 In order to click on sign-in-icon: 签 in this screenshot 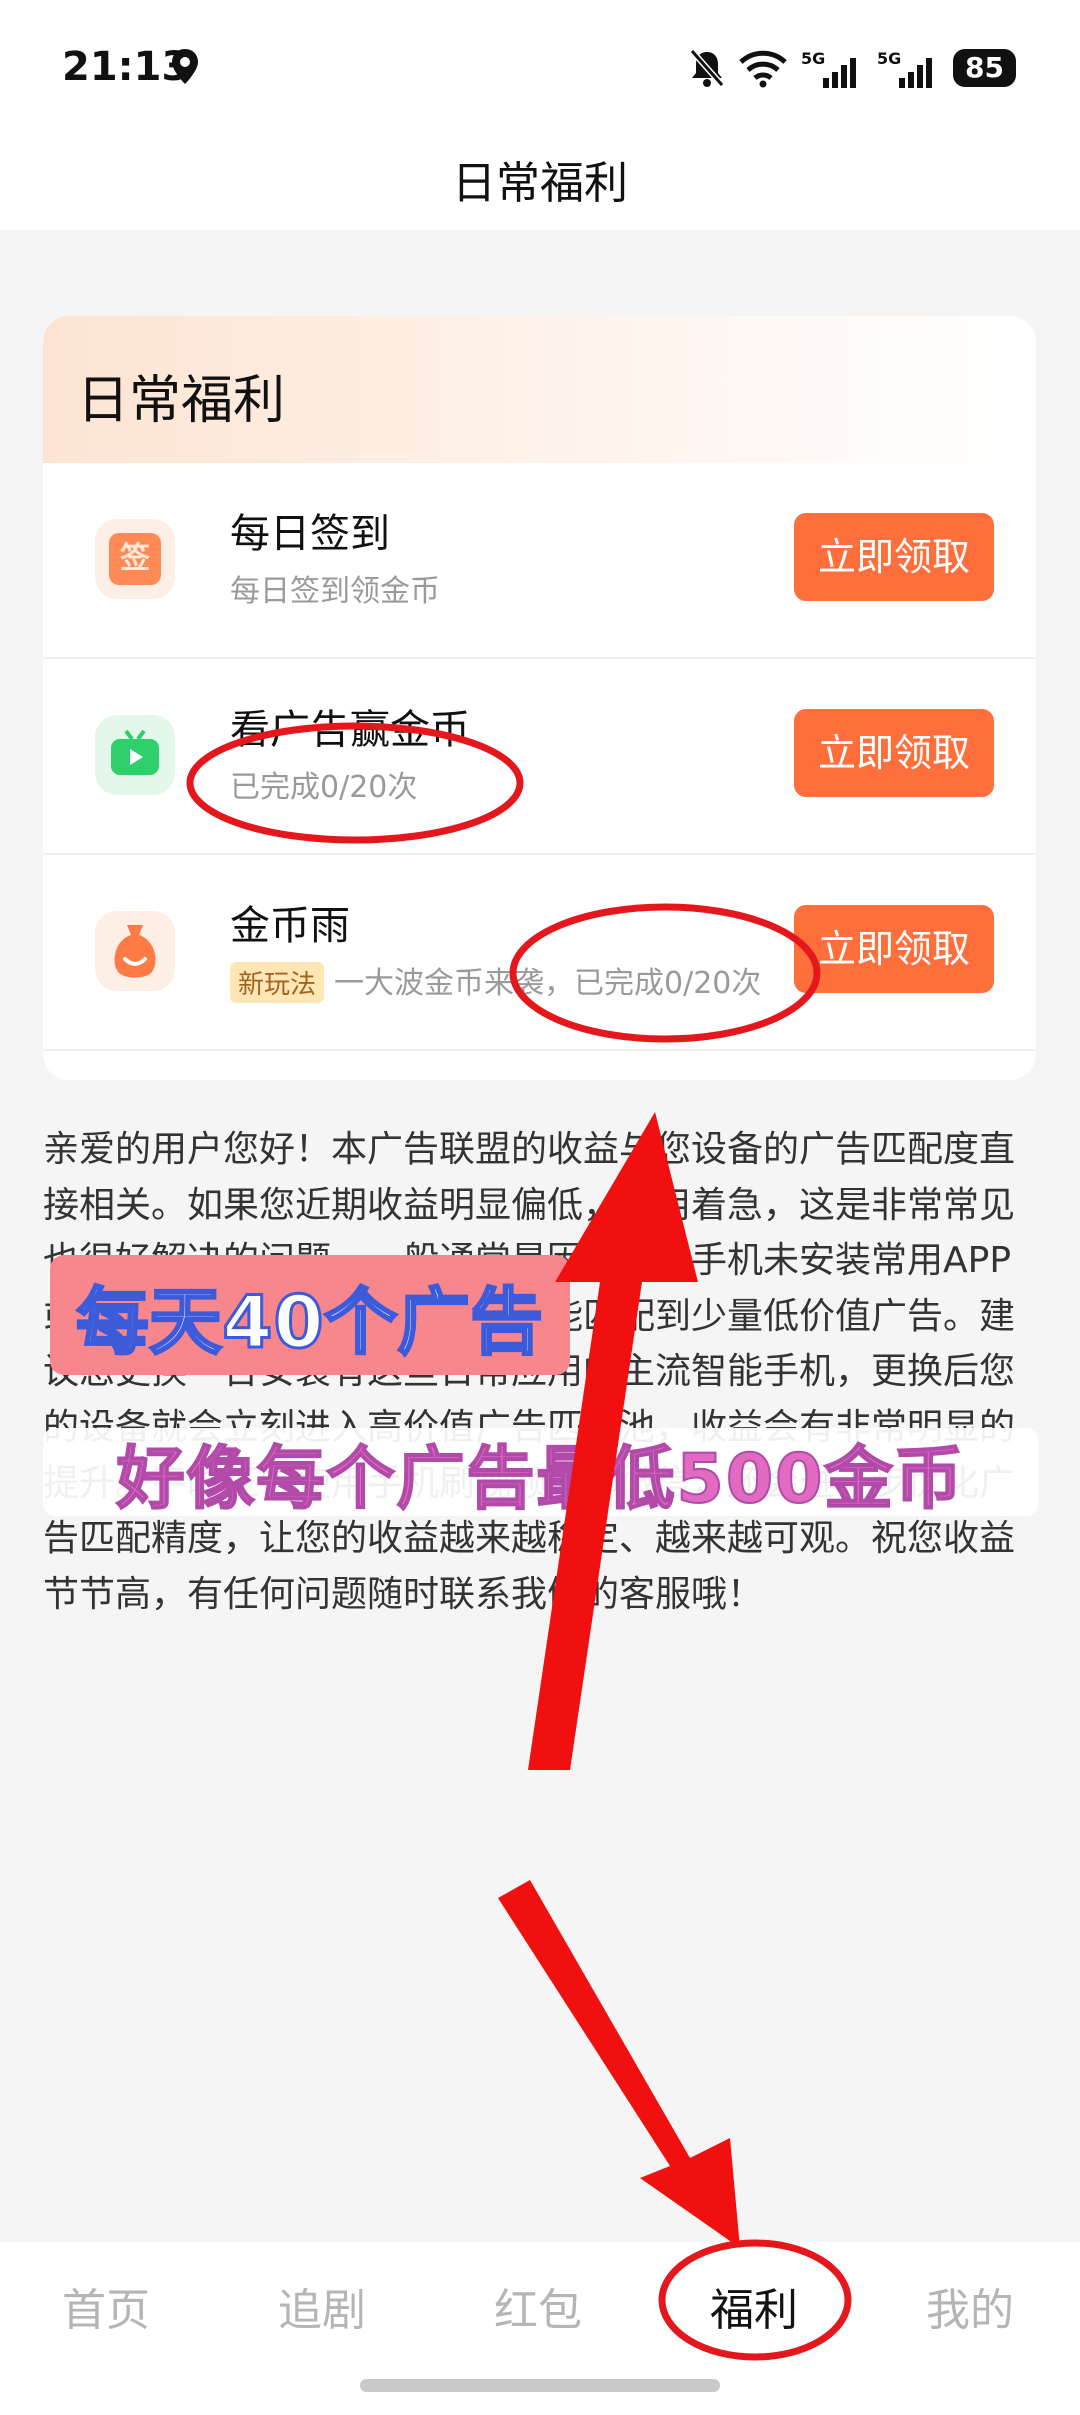, I will do `click(135, 559)`.